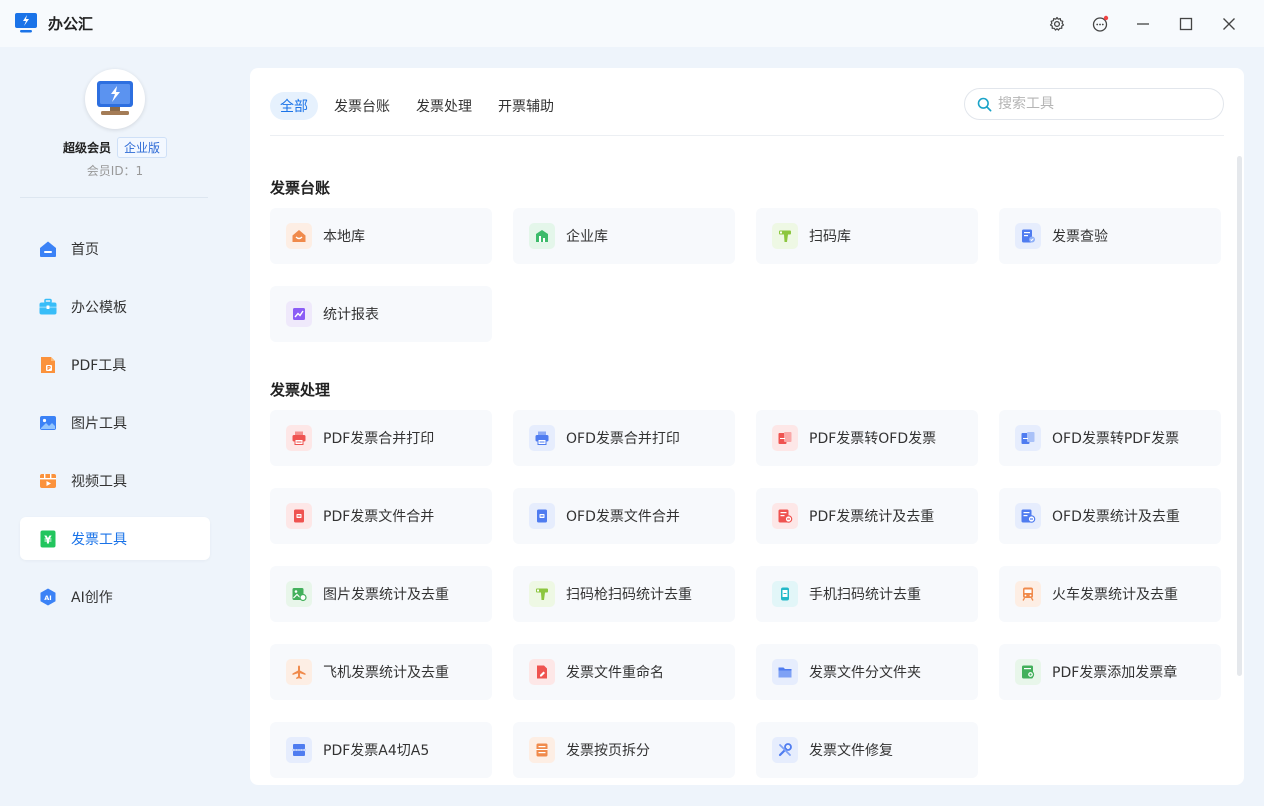 Image resolution: width=1264 pixels, height=806 pixels. Describe the element at coordinates (376, 751) in the screenshot. I see `tool-card-label: PDF发票A4切A5` at that location.